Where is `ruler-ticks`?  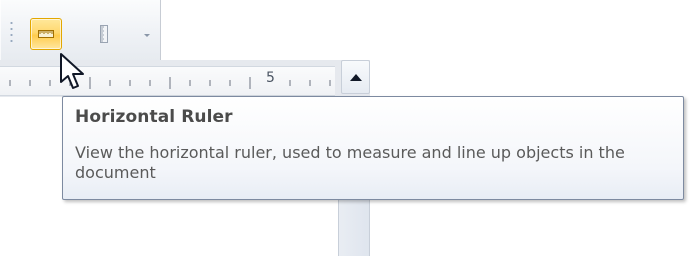
ruler-ticks is located at coordinates (170, 83).